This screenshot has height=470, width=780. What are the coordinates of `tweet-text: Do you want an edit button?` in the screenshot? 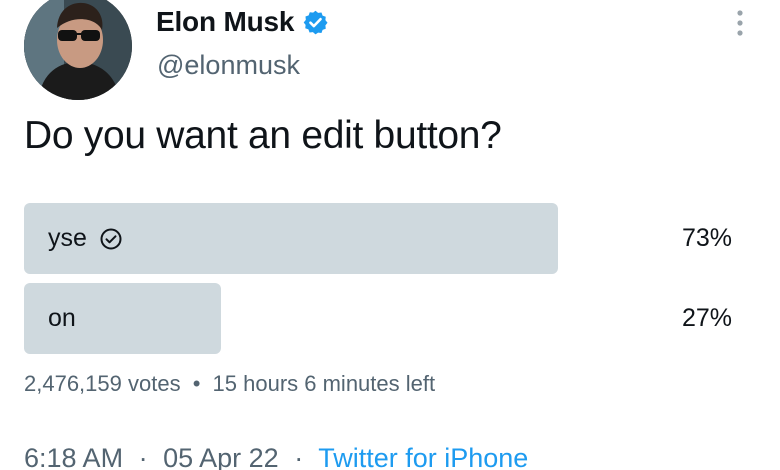 It's located at (263, 135).